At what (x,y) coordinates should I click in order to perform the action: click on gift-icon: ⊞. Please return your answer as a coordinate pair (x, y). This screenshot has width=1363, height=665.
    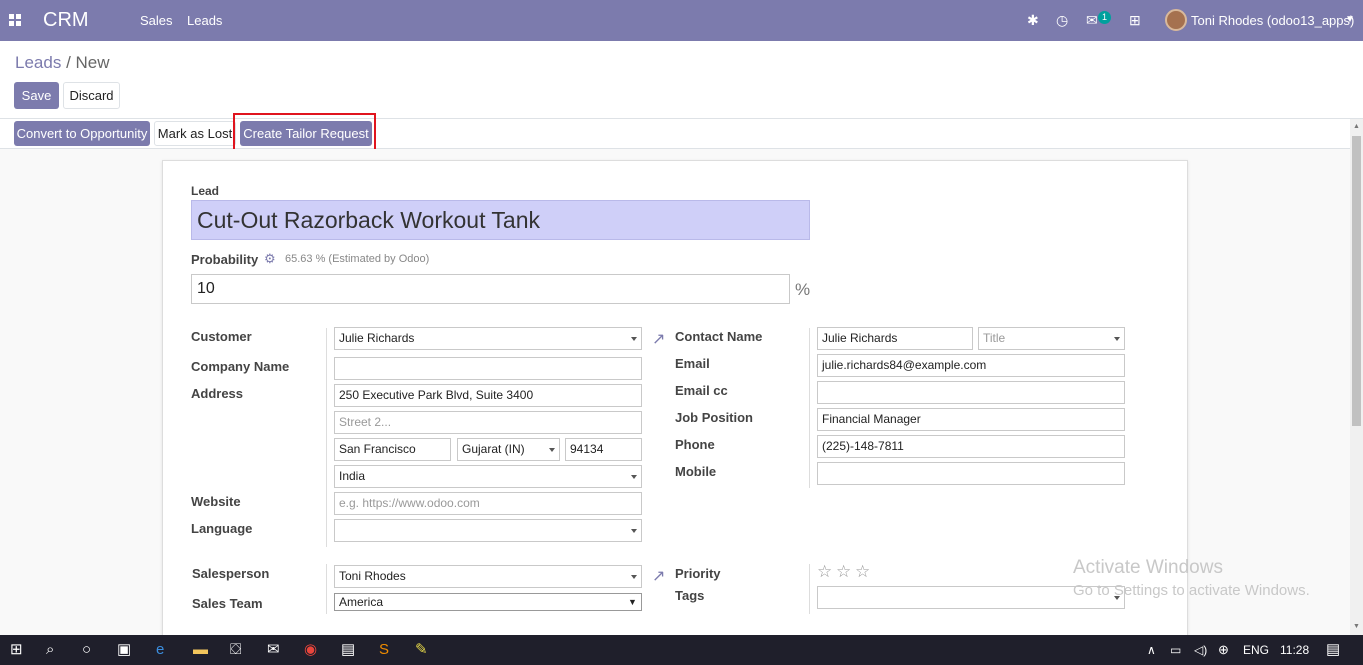
    Looking at the image, I should click on (1135, 20).